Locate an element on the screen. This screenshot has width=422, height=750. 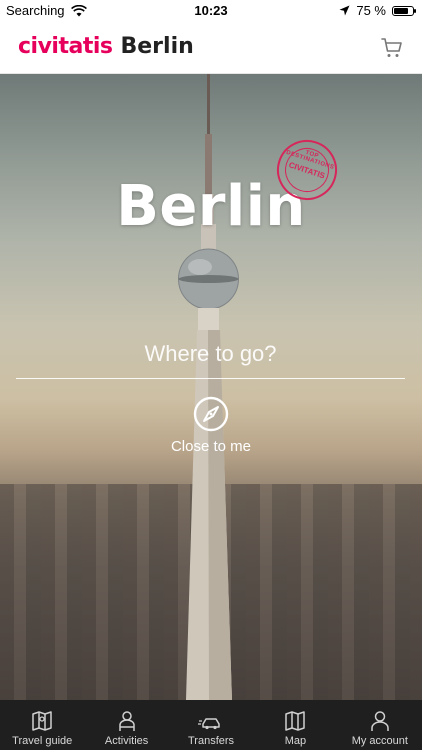
tab-my-account: My account is located at coordinates (380, 725).